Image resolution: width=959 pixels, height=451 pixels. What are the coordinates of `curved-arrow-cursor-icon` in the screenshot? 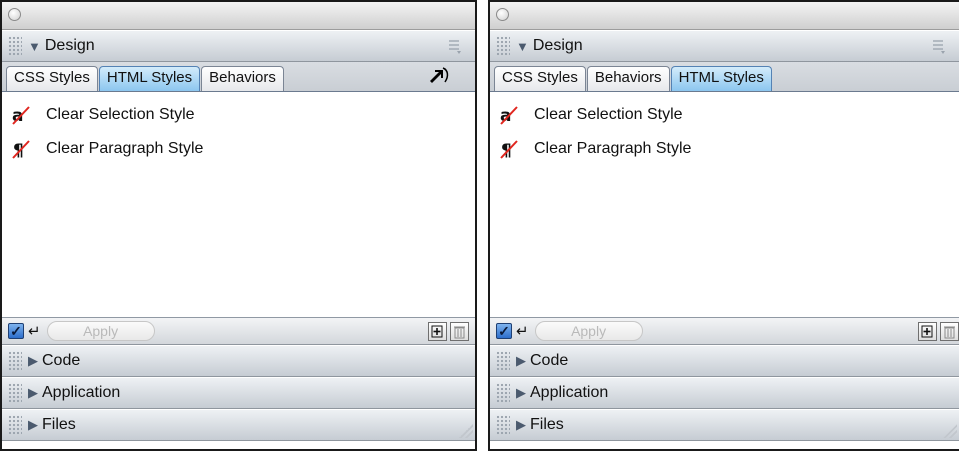 It's located at (438, 77).